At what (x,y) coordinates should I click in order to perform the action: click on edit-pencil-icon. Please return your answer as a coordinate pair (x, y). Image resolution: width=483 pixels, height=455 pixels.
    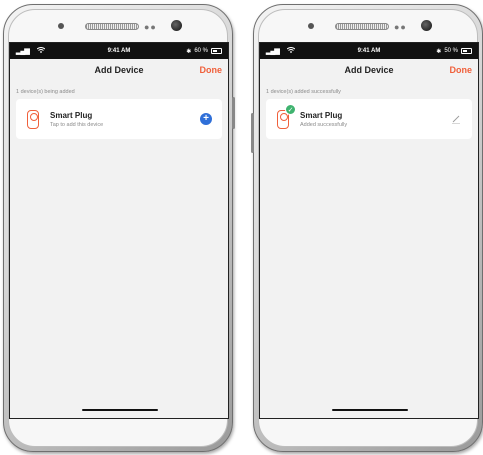
    Looking at the image, I should click on (456, 119).